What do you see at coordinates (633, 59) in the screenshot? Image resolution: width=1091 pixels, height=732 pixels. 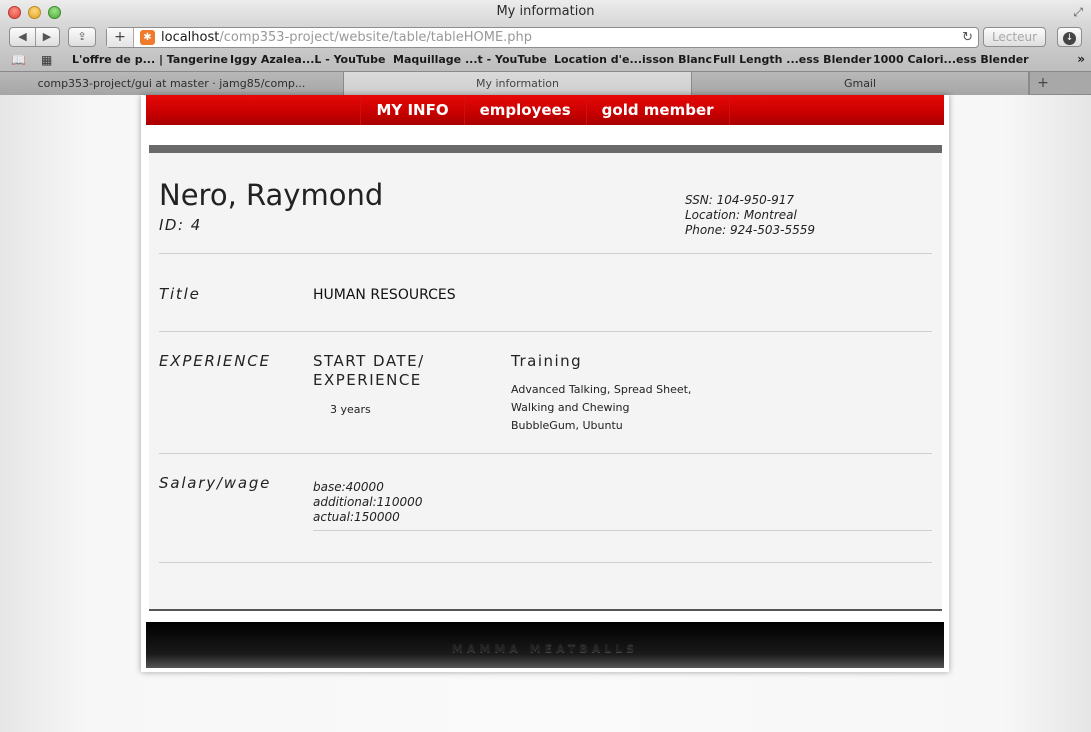 I see `bookmark-item: Location d'e...isson Blanc` at bounding box center [633, 59].